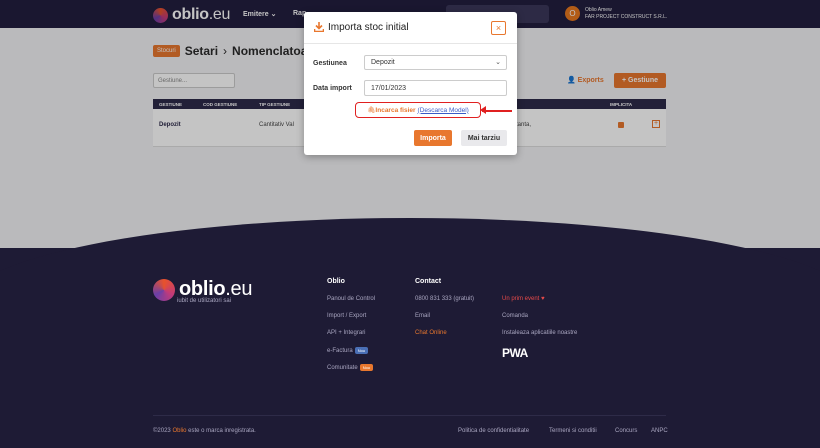  What do you see at coordinates (179, 431) in the screenshot?
I see `copyright-brand-link: Oblio` at bounding box center [179, 431].